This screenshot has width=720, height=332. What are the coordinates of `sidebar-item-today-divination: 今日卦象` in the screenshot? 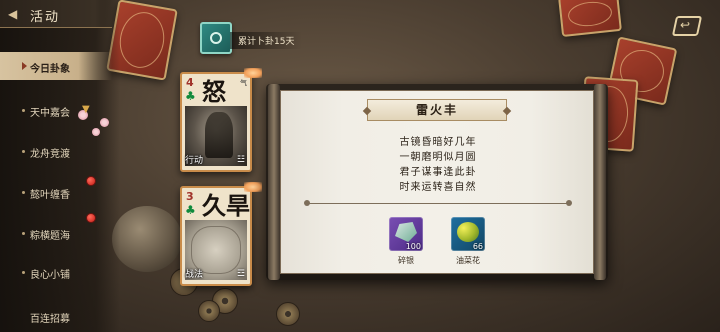 It's located at (56, 66).